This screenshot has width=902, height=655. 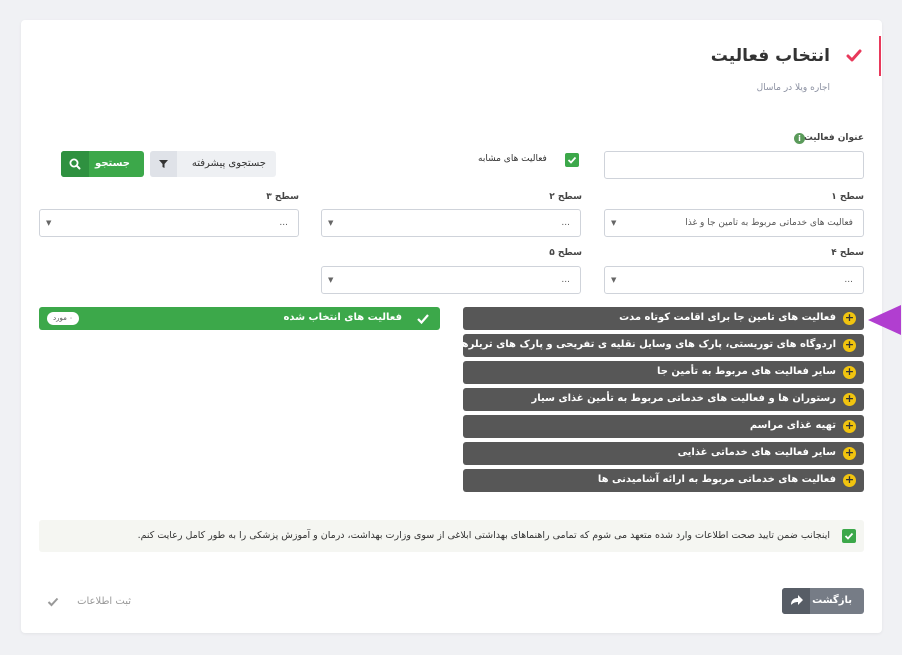 What do you see at coordinates (792, 425) in the screenshot?
I see `activity-item-label: تهیه غذای مراسم` at bounding box center [792, 425].